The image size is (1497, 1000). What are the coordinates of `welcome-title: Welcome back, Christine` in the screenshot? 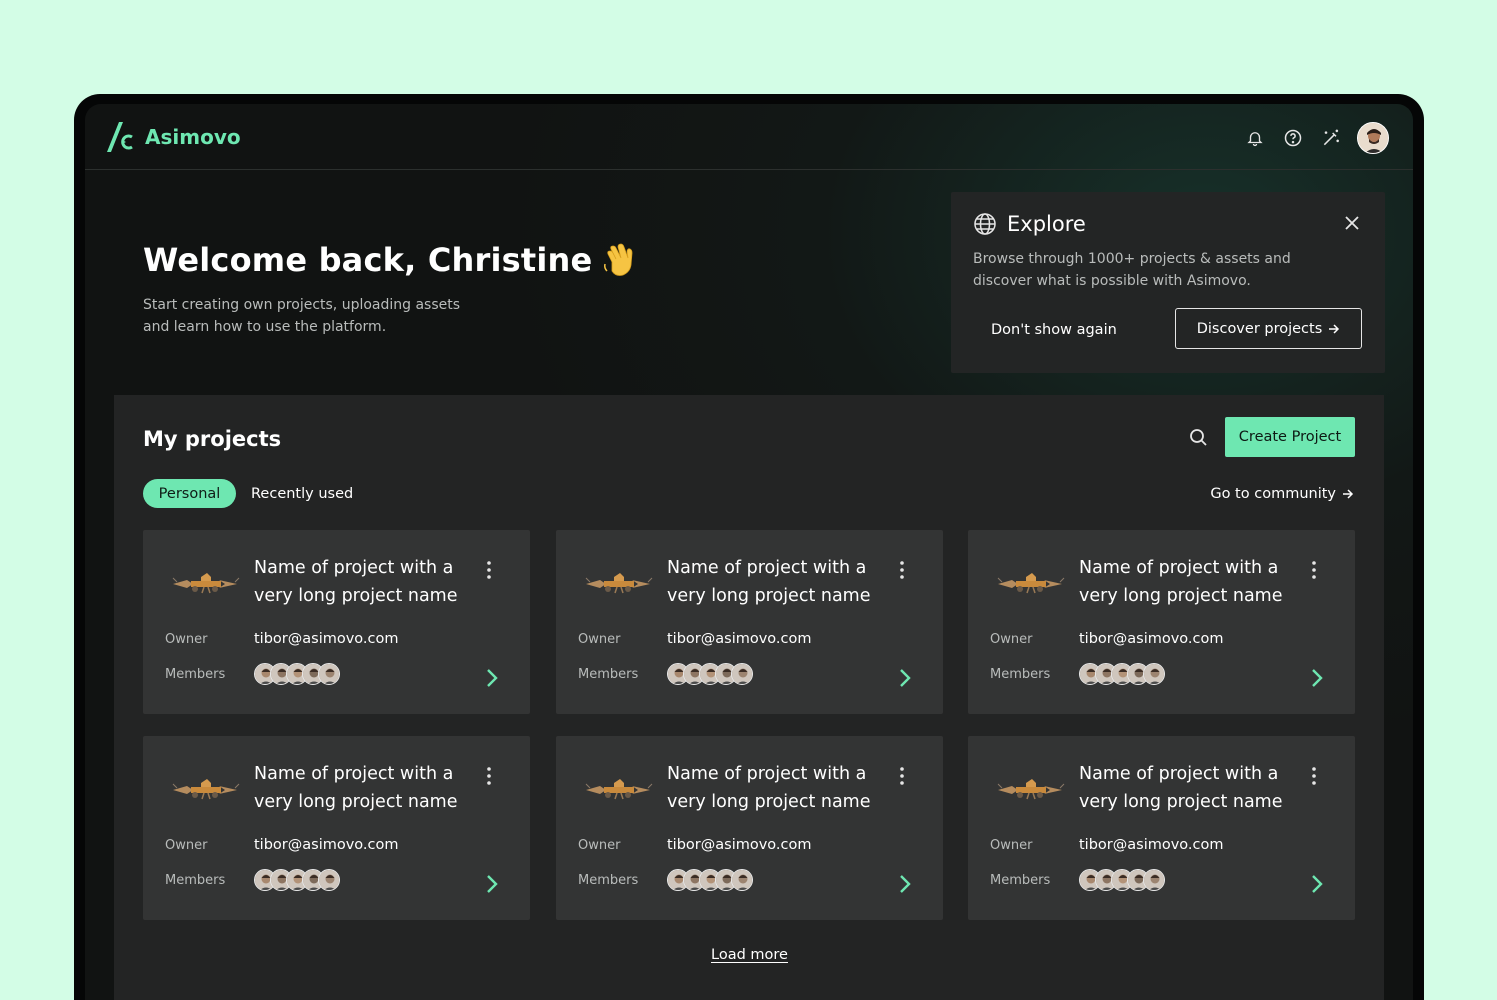 It's located at (390, 260).